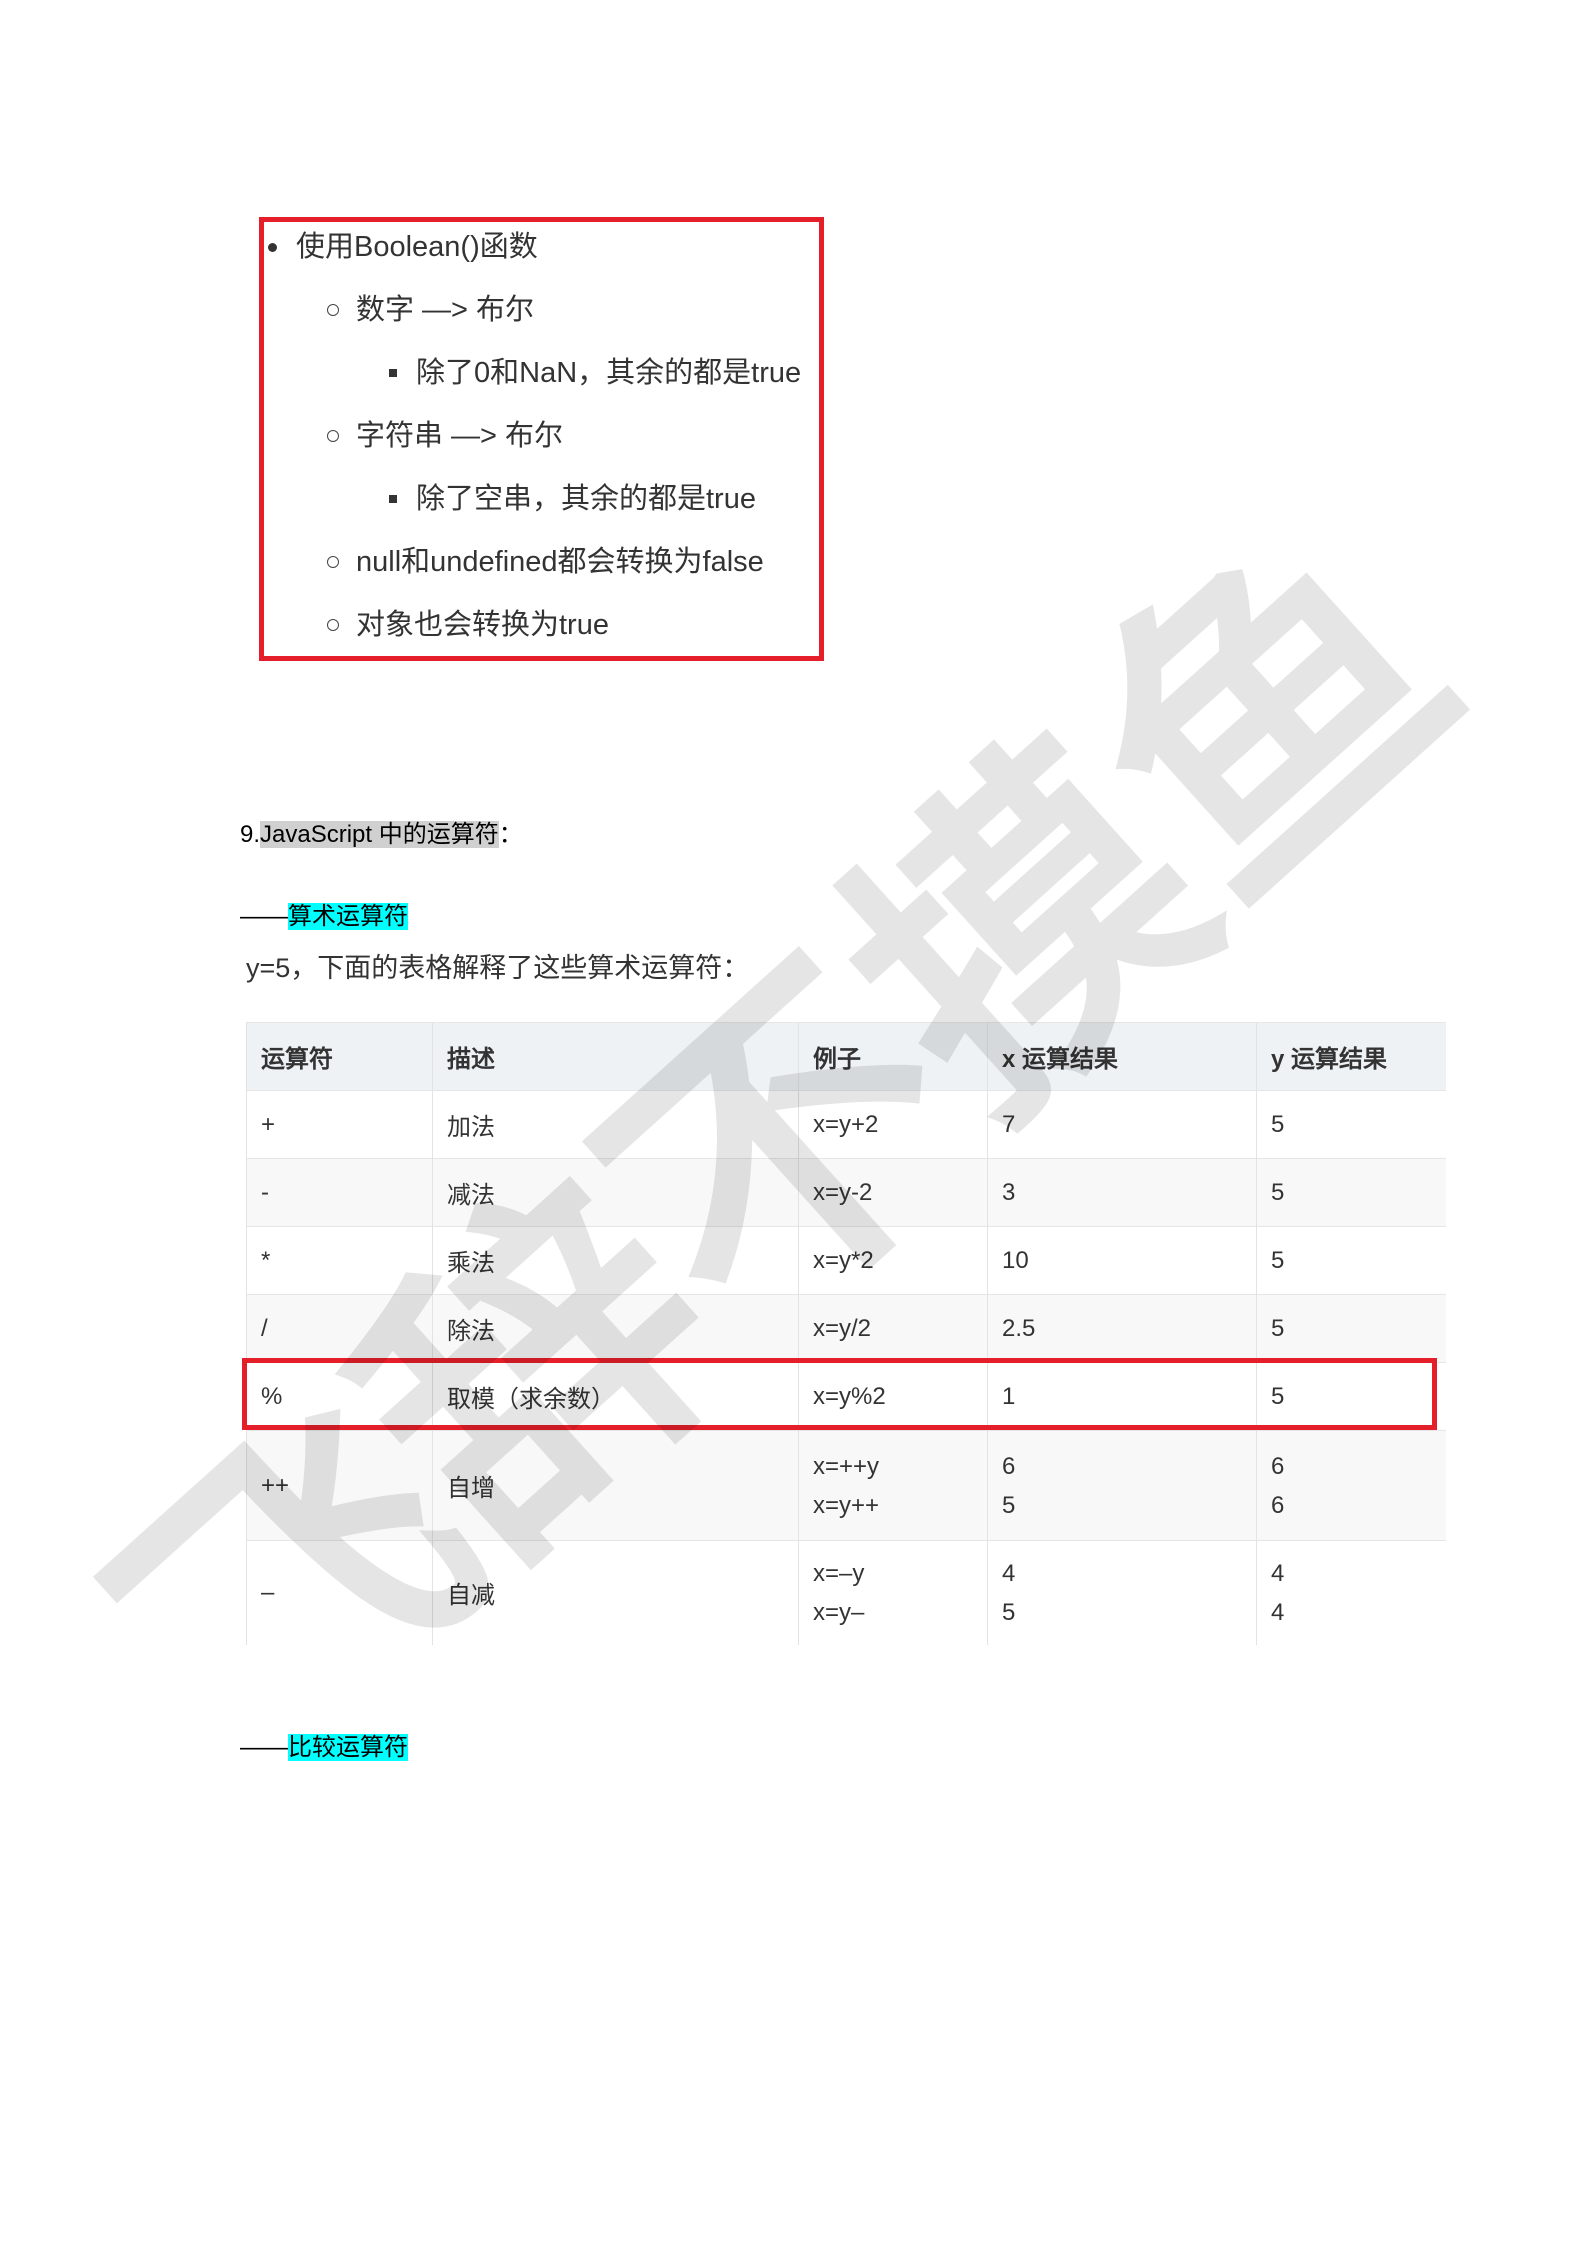  Describe the element at coordinates (839, 1394) in the screenshot. I see `highlight-frame` at that location.